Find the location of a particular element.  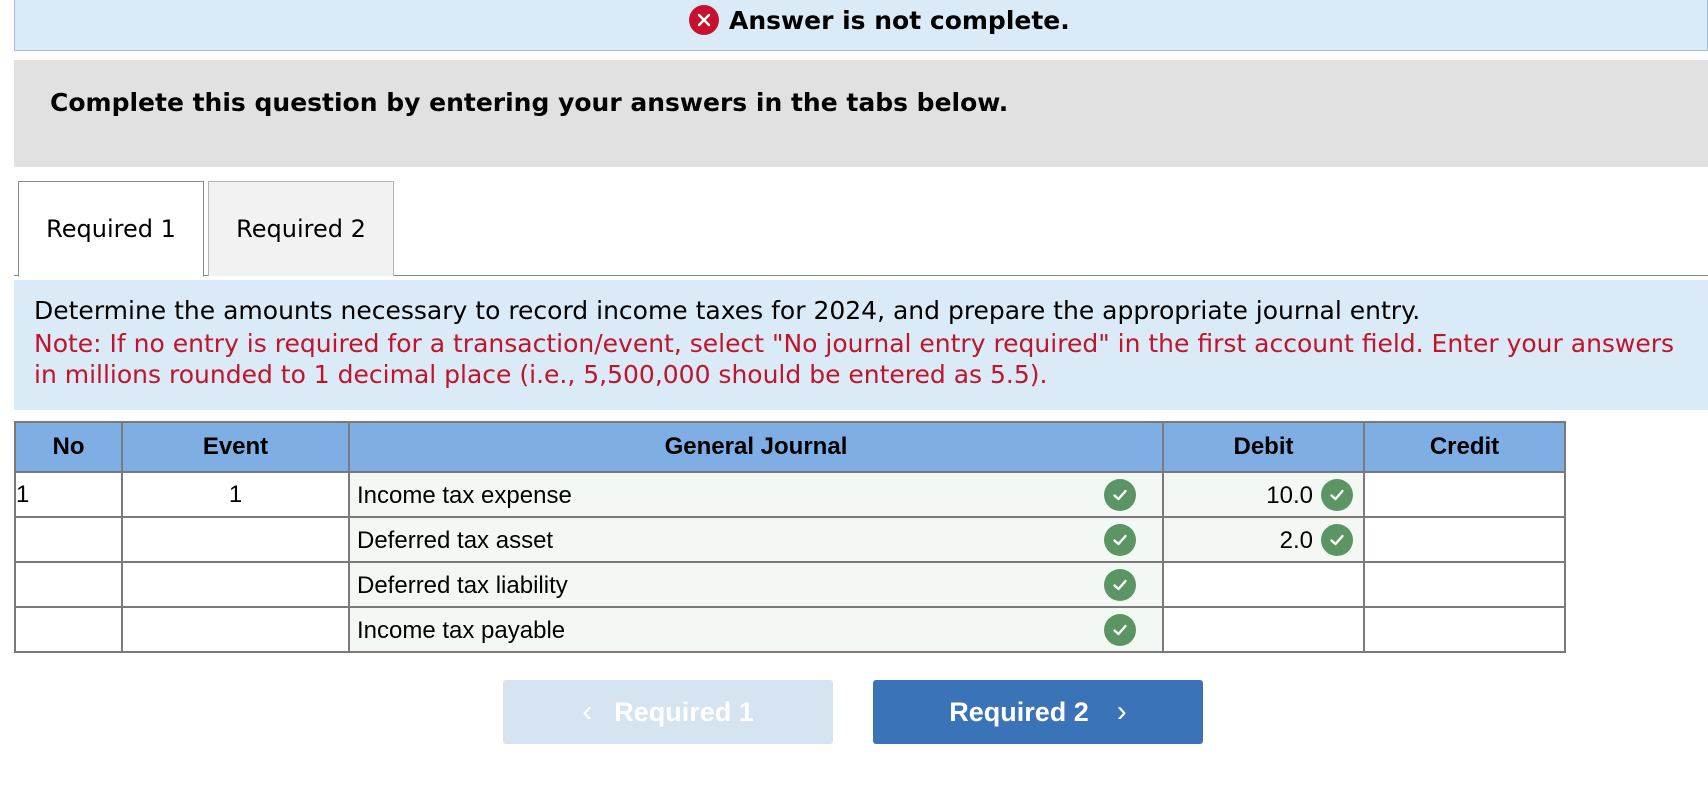

account-field: Income tax expense is located at coordinates (756, 494).